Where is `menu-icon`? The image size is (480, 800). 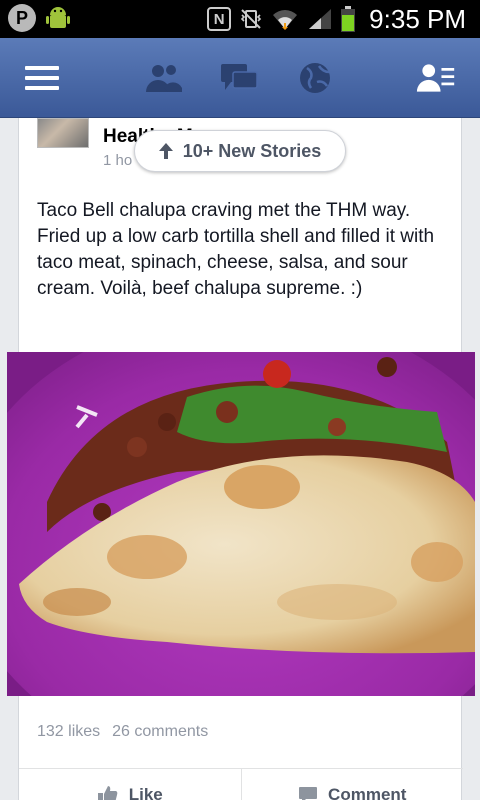 menu-icon is located at coordinates (42, 78).